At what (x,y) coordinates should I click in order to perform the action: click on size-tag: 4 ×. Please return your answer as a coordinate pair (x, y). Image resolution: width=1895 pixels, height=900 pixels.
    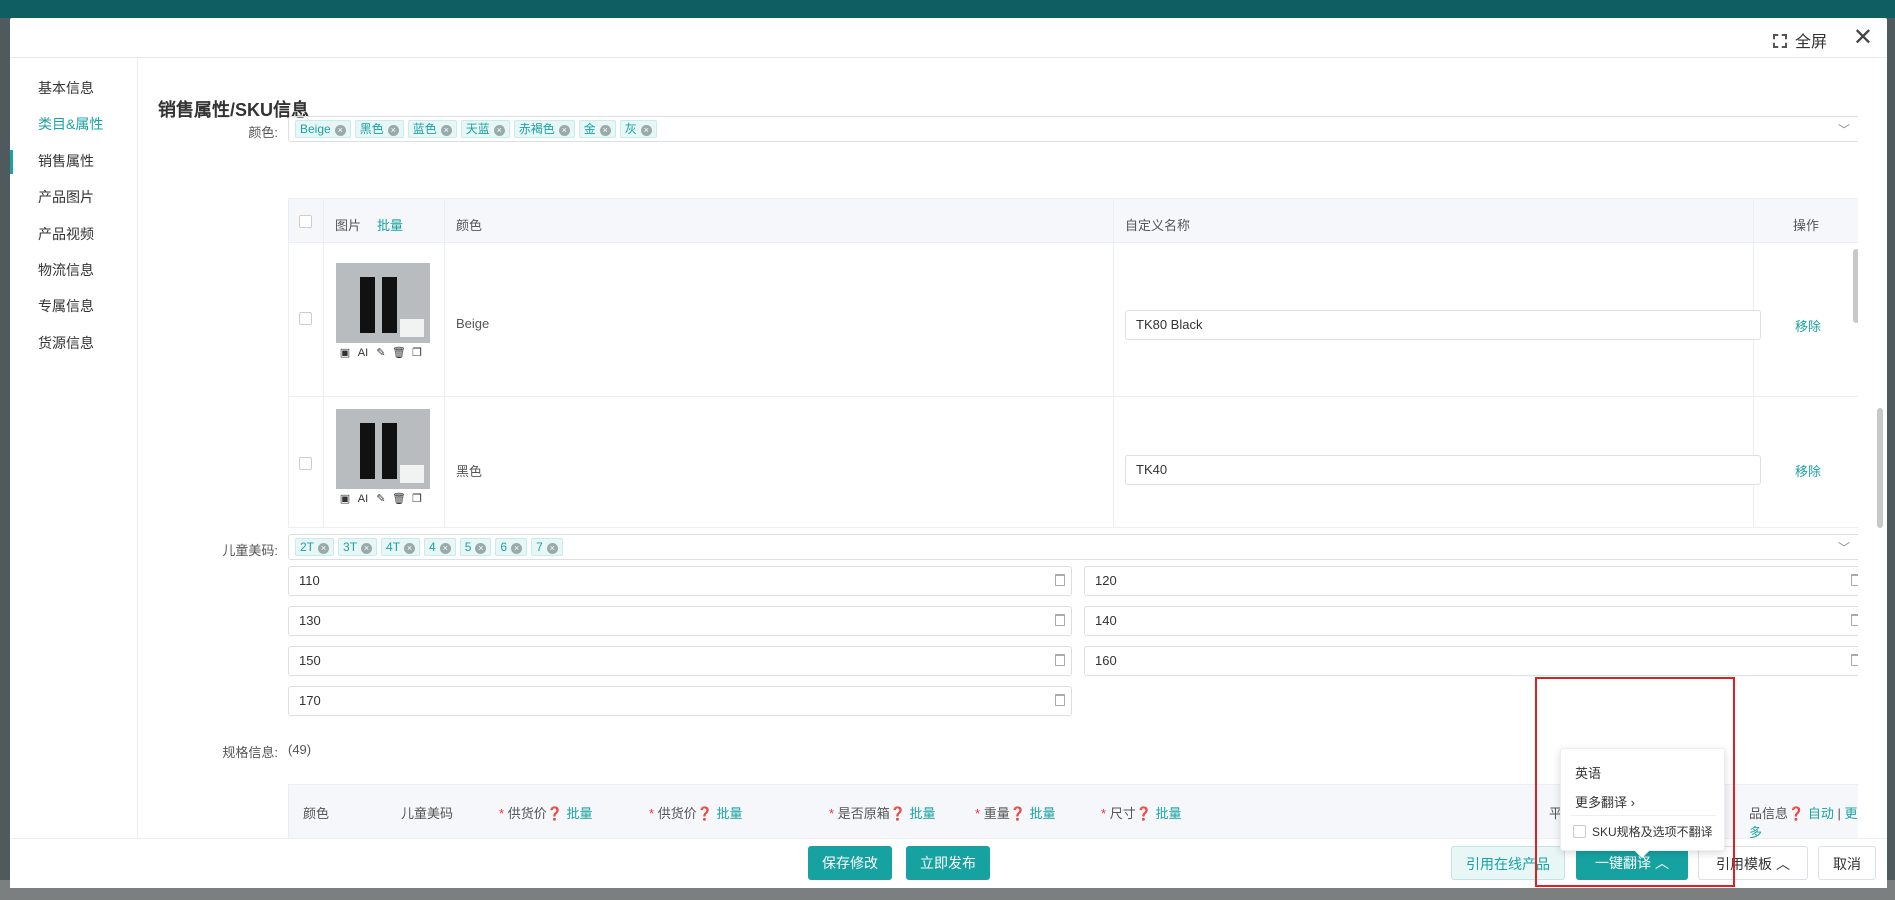
    Looking at the image, I should click on (440, 547).